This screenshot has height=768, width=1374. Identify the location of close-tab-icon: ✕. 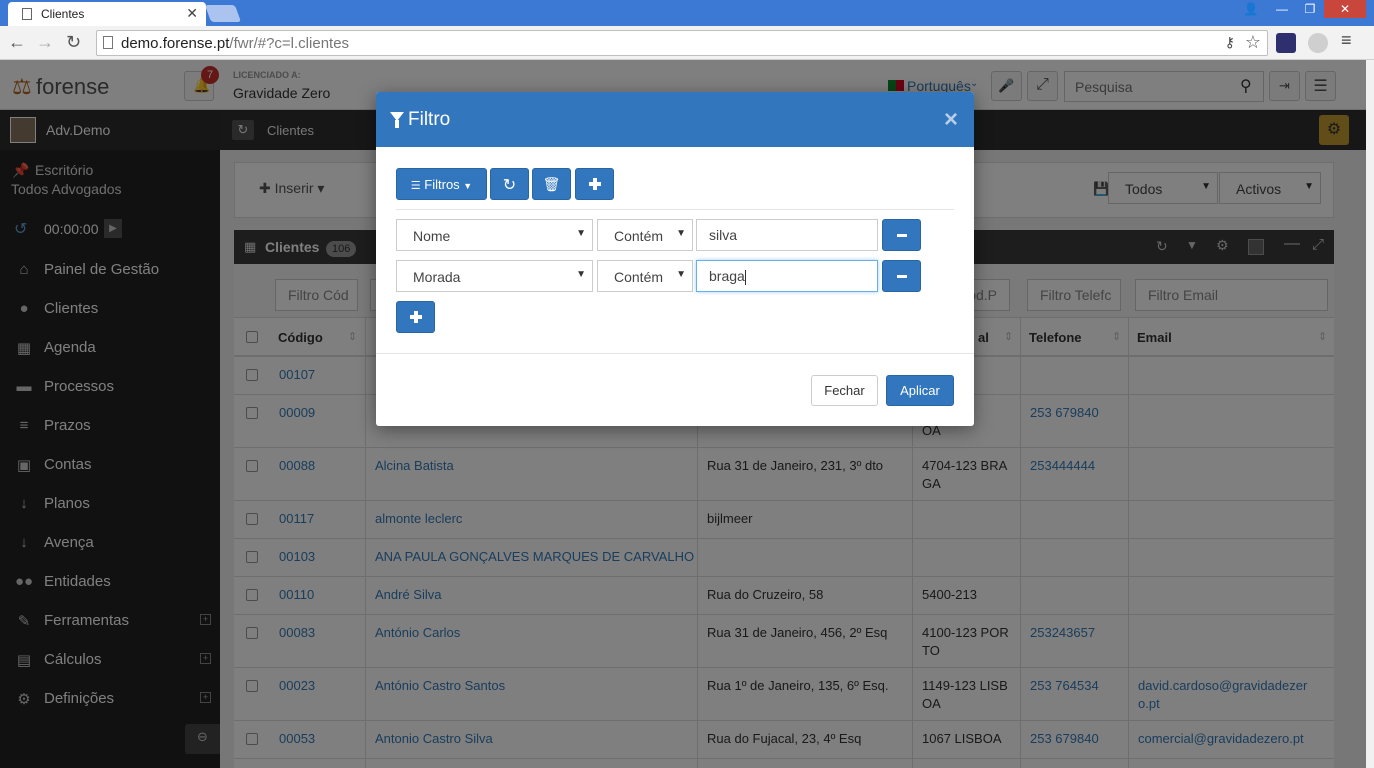
(192, 13).